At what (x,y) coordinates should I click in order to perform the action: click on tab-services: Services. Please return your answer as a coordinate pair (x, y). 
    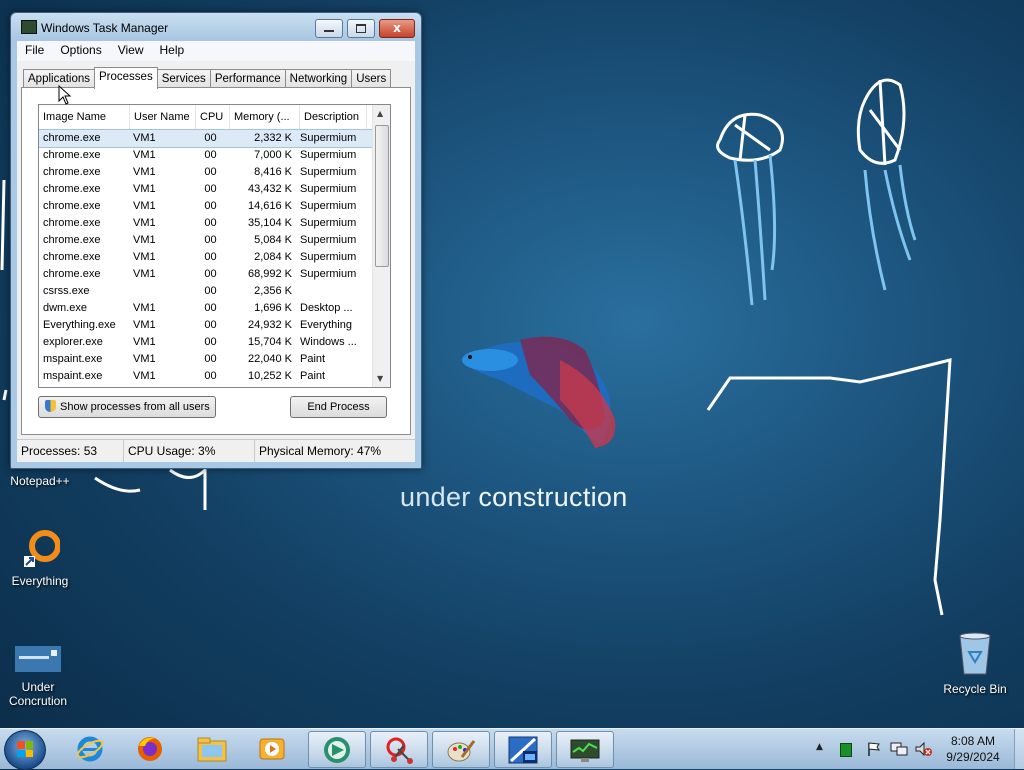
    Looking at the image, I should click on (183, 78).